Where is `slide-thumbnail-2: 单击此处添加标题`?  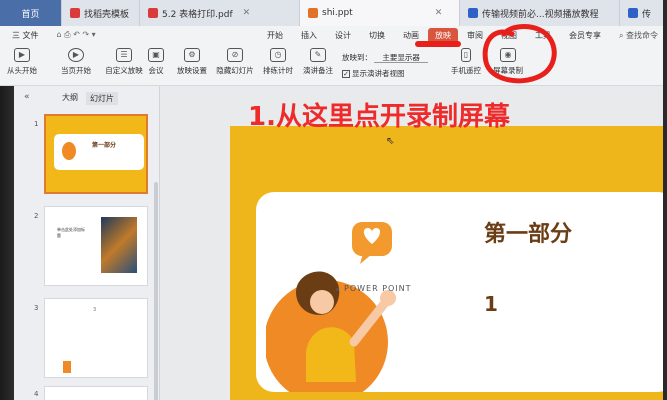
slide-thumbnail-2: 单击此处添加标题 is located at coordinates (96, 246).